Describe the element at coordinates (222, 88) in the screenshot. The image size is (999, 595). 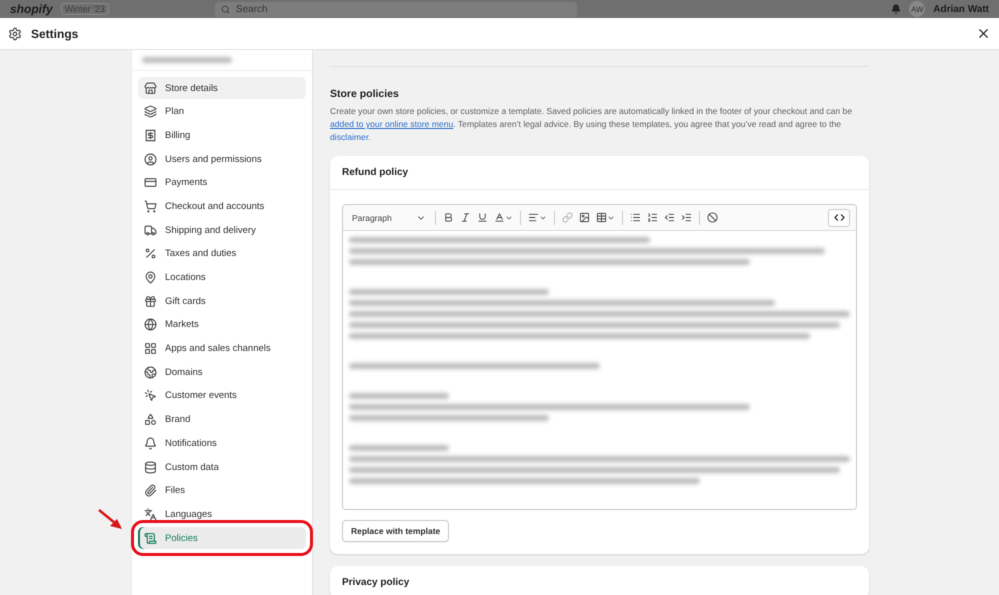
I see `sidebar-item: Store details` at that location.